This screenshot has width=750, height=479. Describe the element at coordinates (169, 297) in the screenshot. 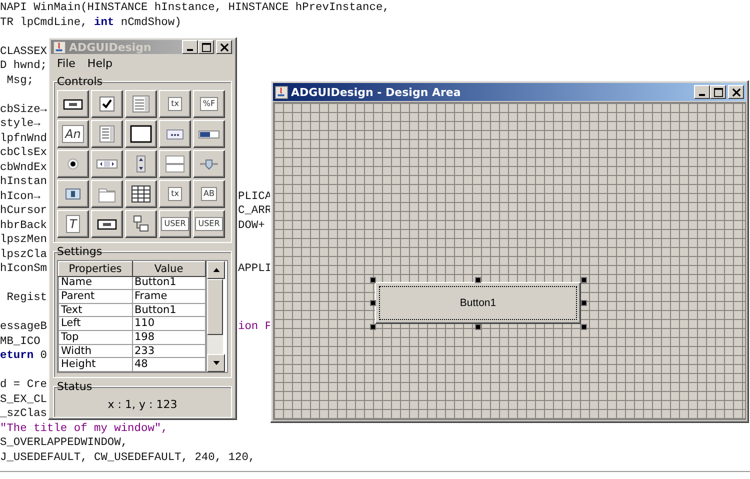

I see `table-cell: Frame` at that location.